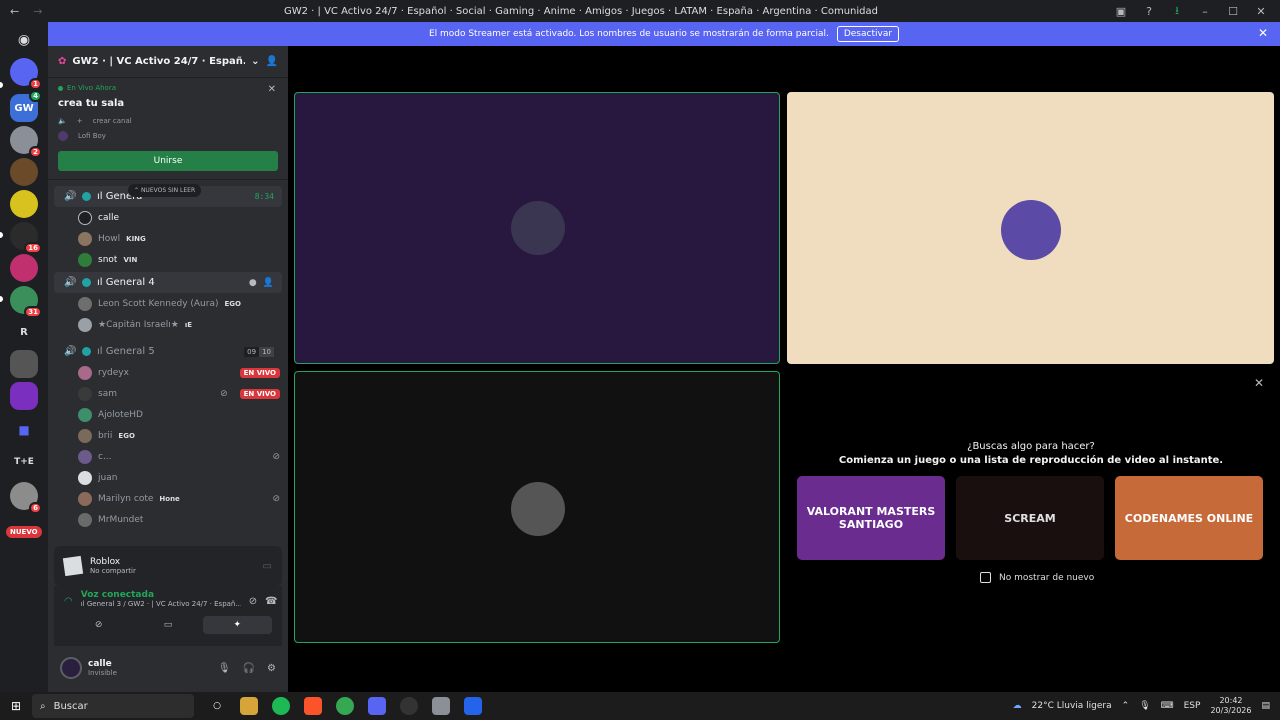 The image size is (1280, 720). I want to click on server-icon-3: 2, so click(26, 142).